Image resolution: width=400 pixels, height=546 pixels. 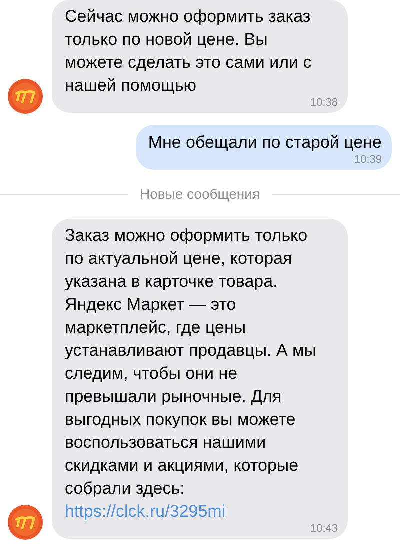 I want to click on new-messages-divider: Новые сообщения, so click(x=200, y=194).